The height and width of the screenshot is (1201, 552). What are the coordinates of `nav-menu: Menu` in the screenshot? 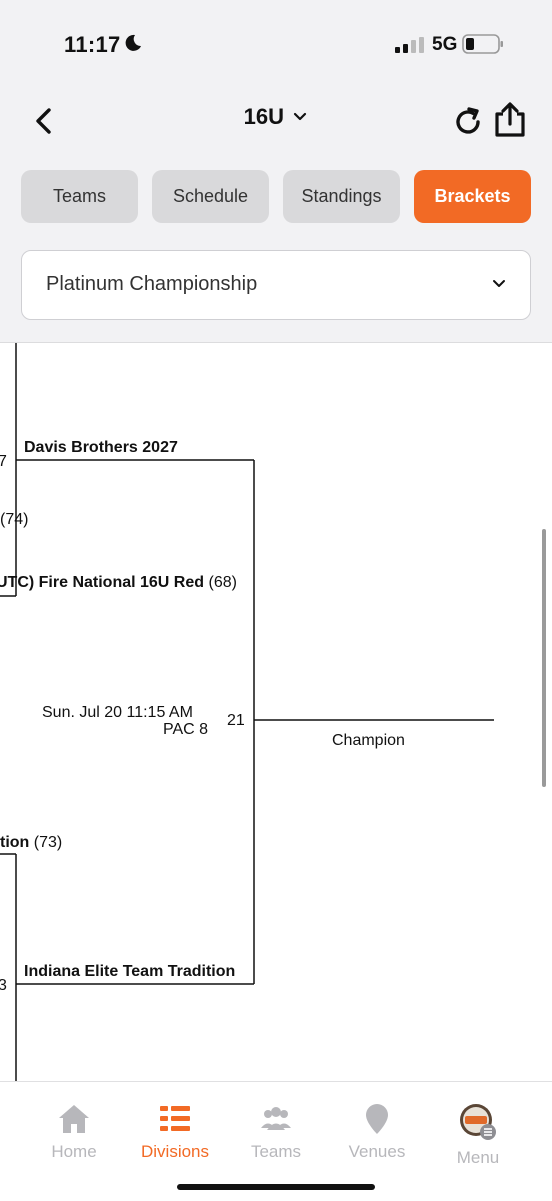 It's located at (478, 1135).